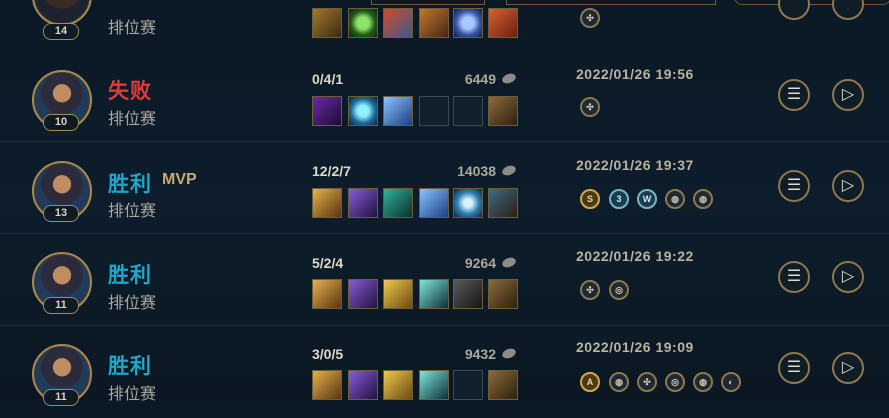  What do you see at coordinates (328, 263) in the screenshot?
I see `kda-stat: 5/2/4` at bounding box center [328, 263].